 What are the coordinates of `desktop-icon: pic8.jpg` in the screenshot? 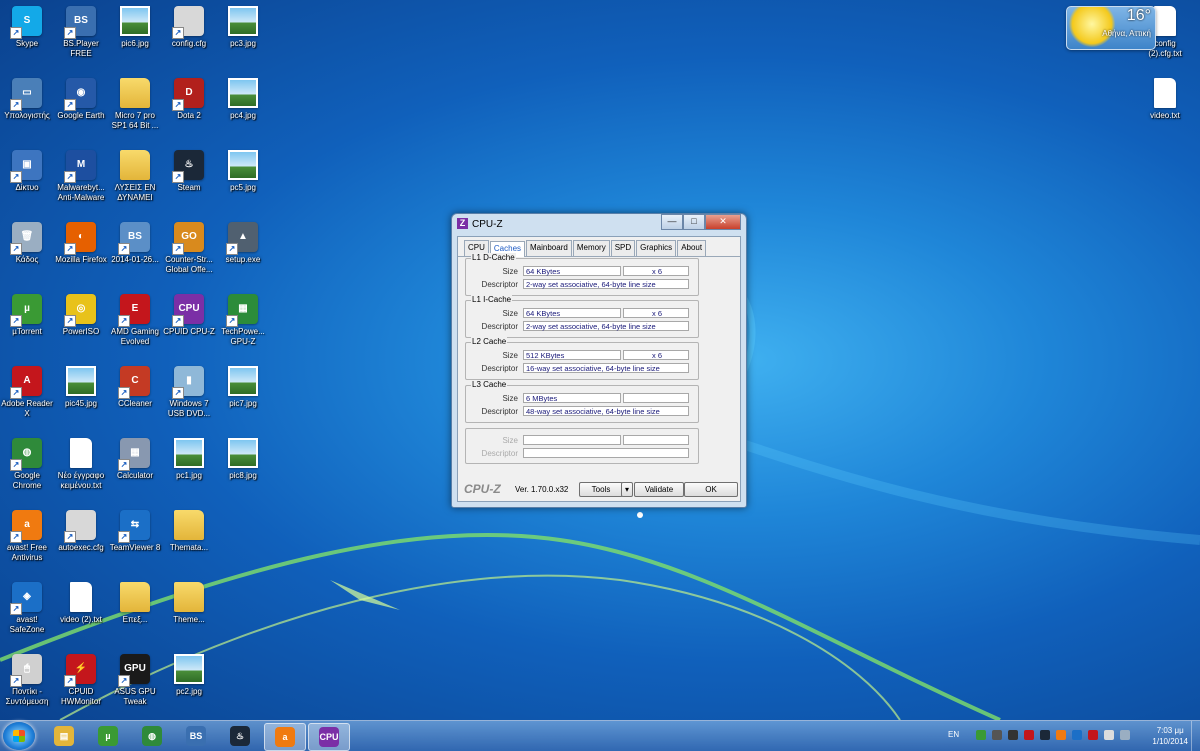 It's located at (243, 457).